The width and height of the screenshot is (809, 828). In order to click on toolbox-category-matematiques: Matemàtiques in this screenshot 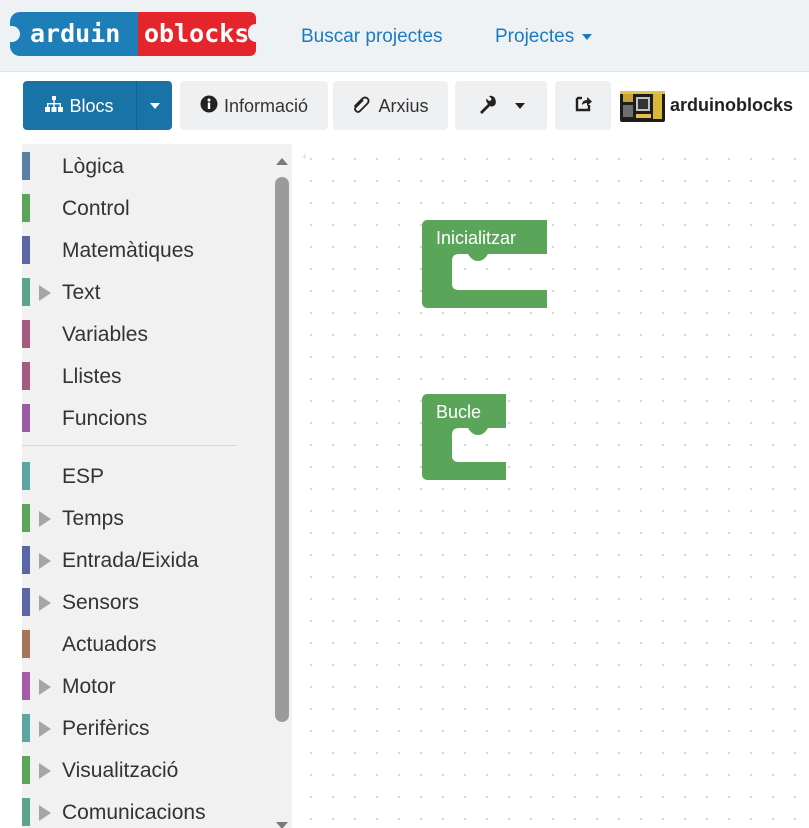, I will do `click(147, 250)`.